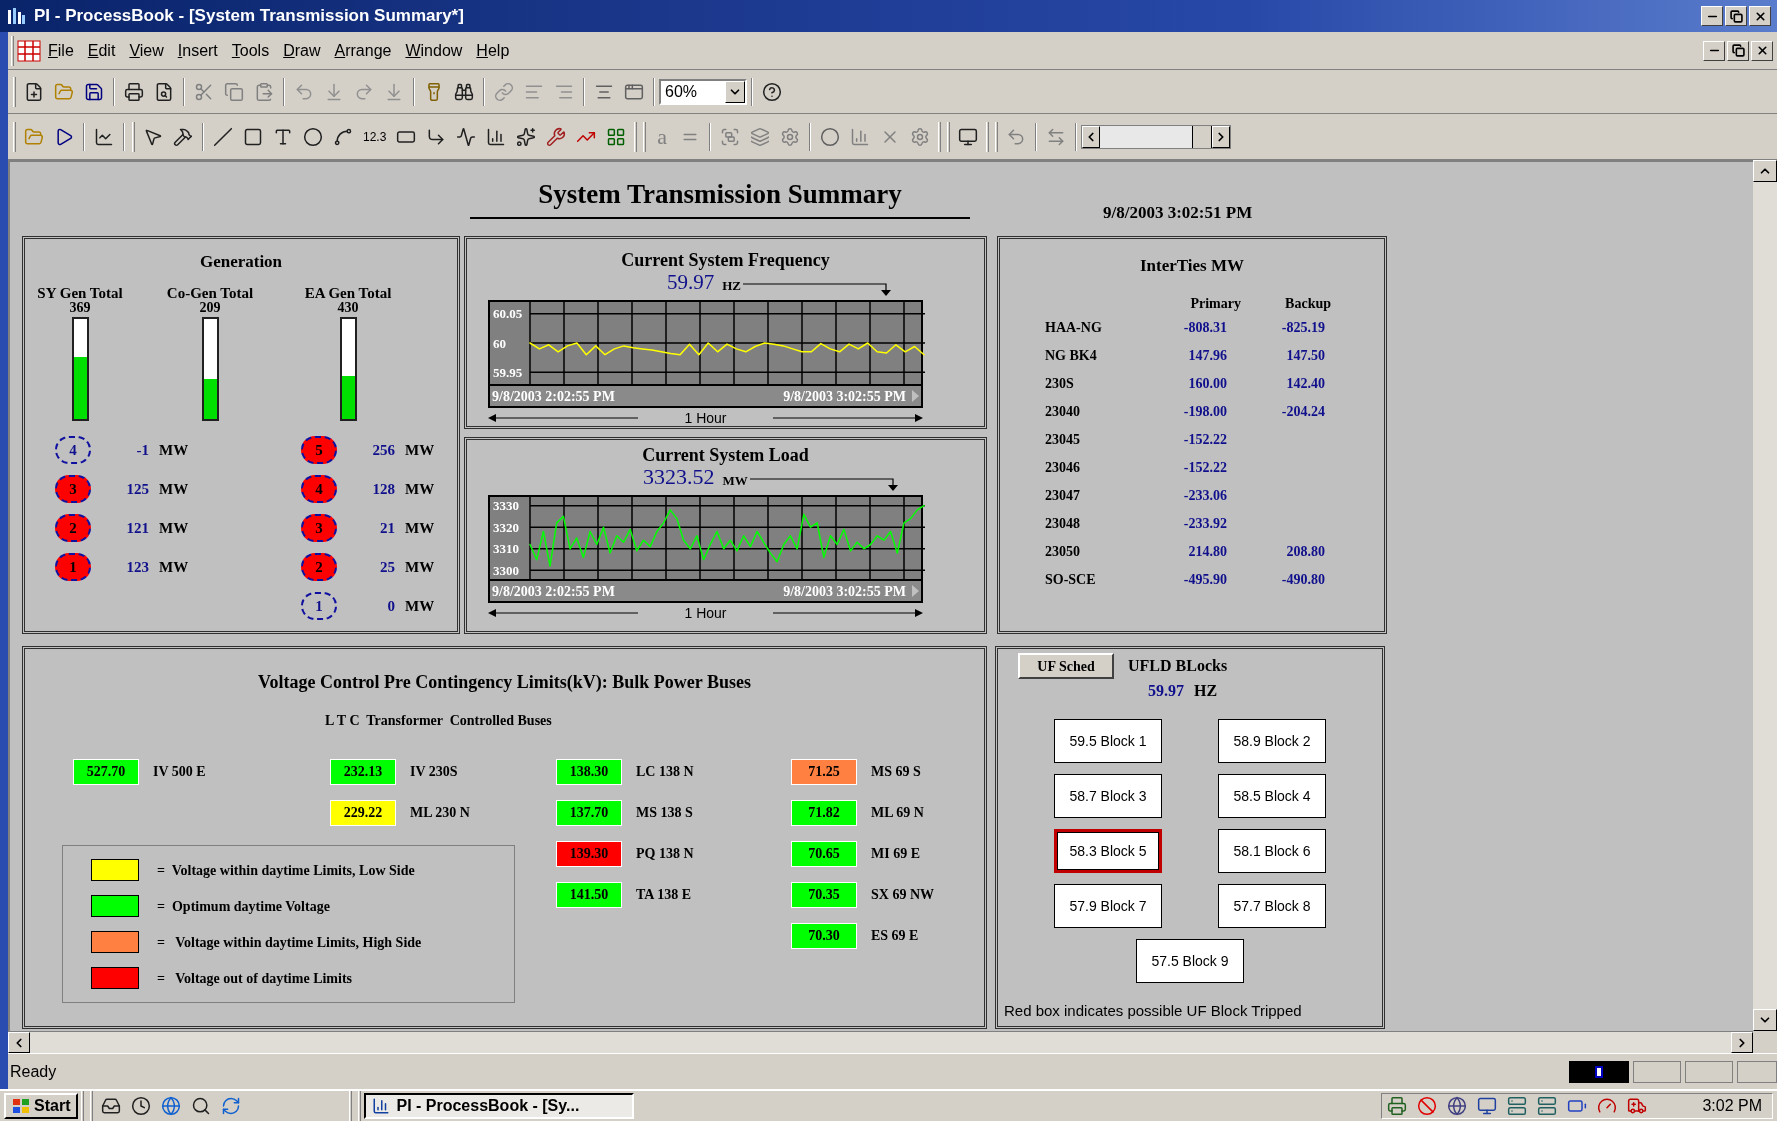  I want to click on uf-sched-button: UF Sched, so click(1066, 666).